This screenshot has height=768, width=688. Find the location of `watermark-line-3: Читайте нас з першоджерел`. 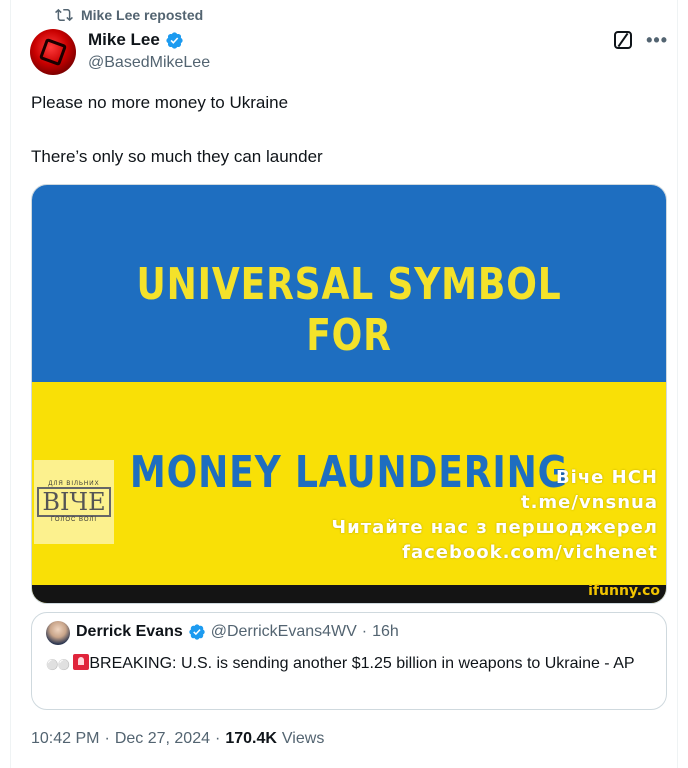

watermark-line-3: Читайте нас з першоджерел is located at coordinates (494, 527).